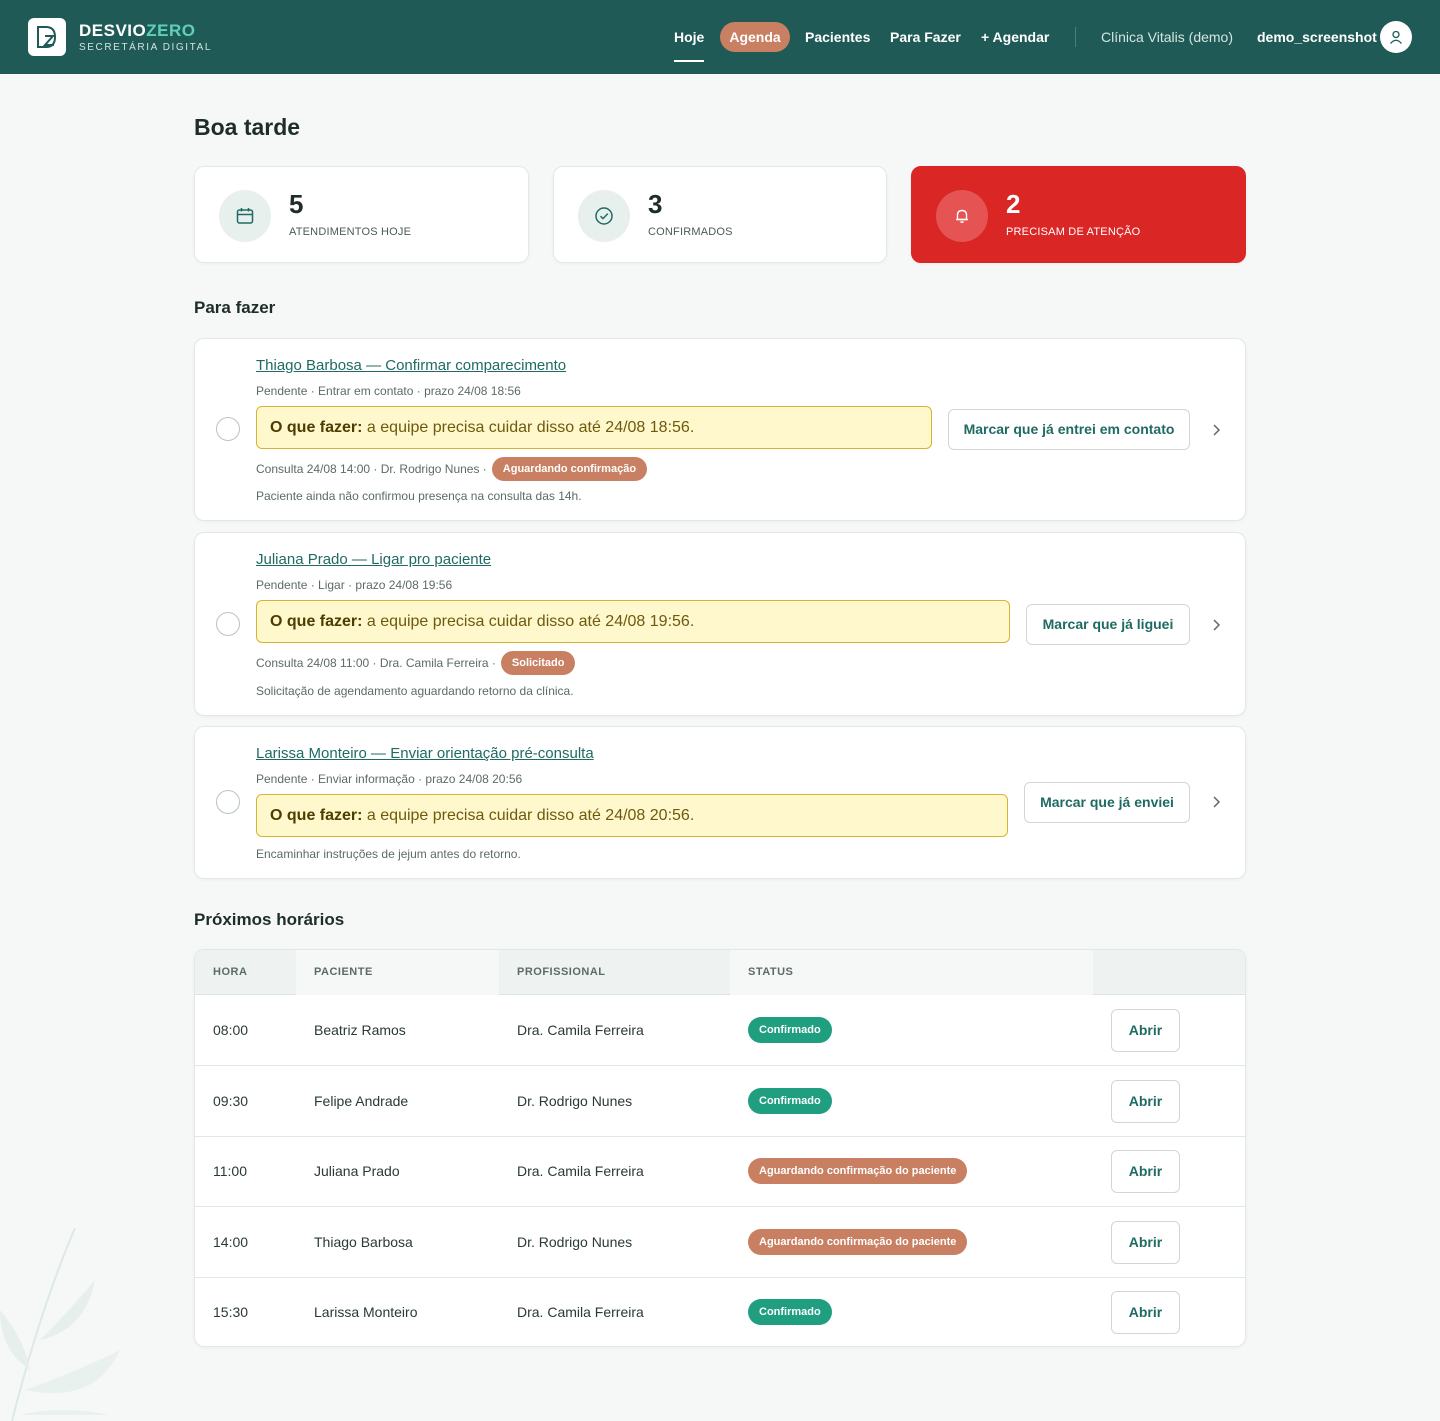 This screenshot has height=1421, width=1440. What do you see at coordinates (146, 47) in the screenshot?
I see `brand-subtitle: SECRETÁRIA DIGITAL` at bounding box center [146, 47].